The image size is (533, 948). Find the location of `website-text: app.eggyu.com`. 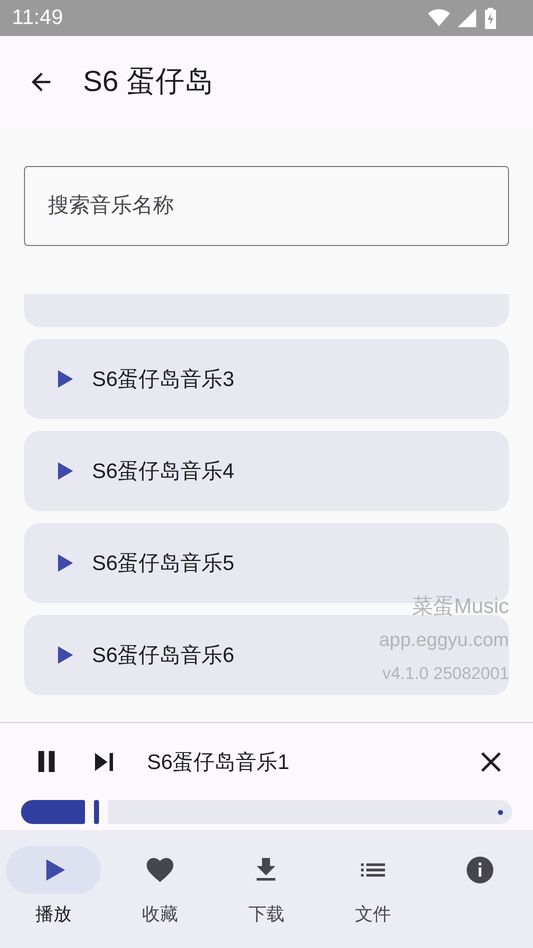

website-text: app.eggyu.com is located at coordinates (444, 641).